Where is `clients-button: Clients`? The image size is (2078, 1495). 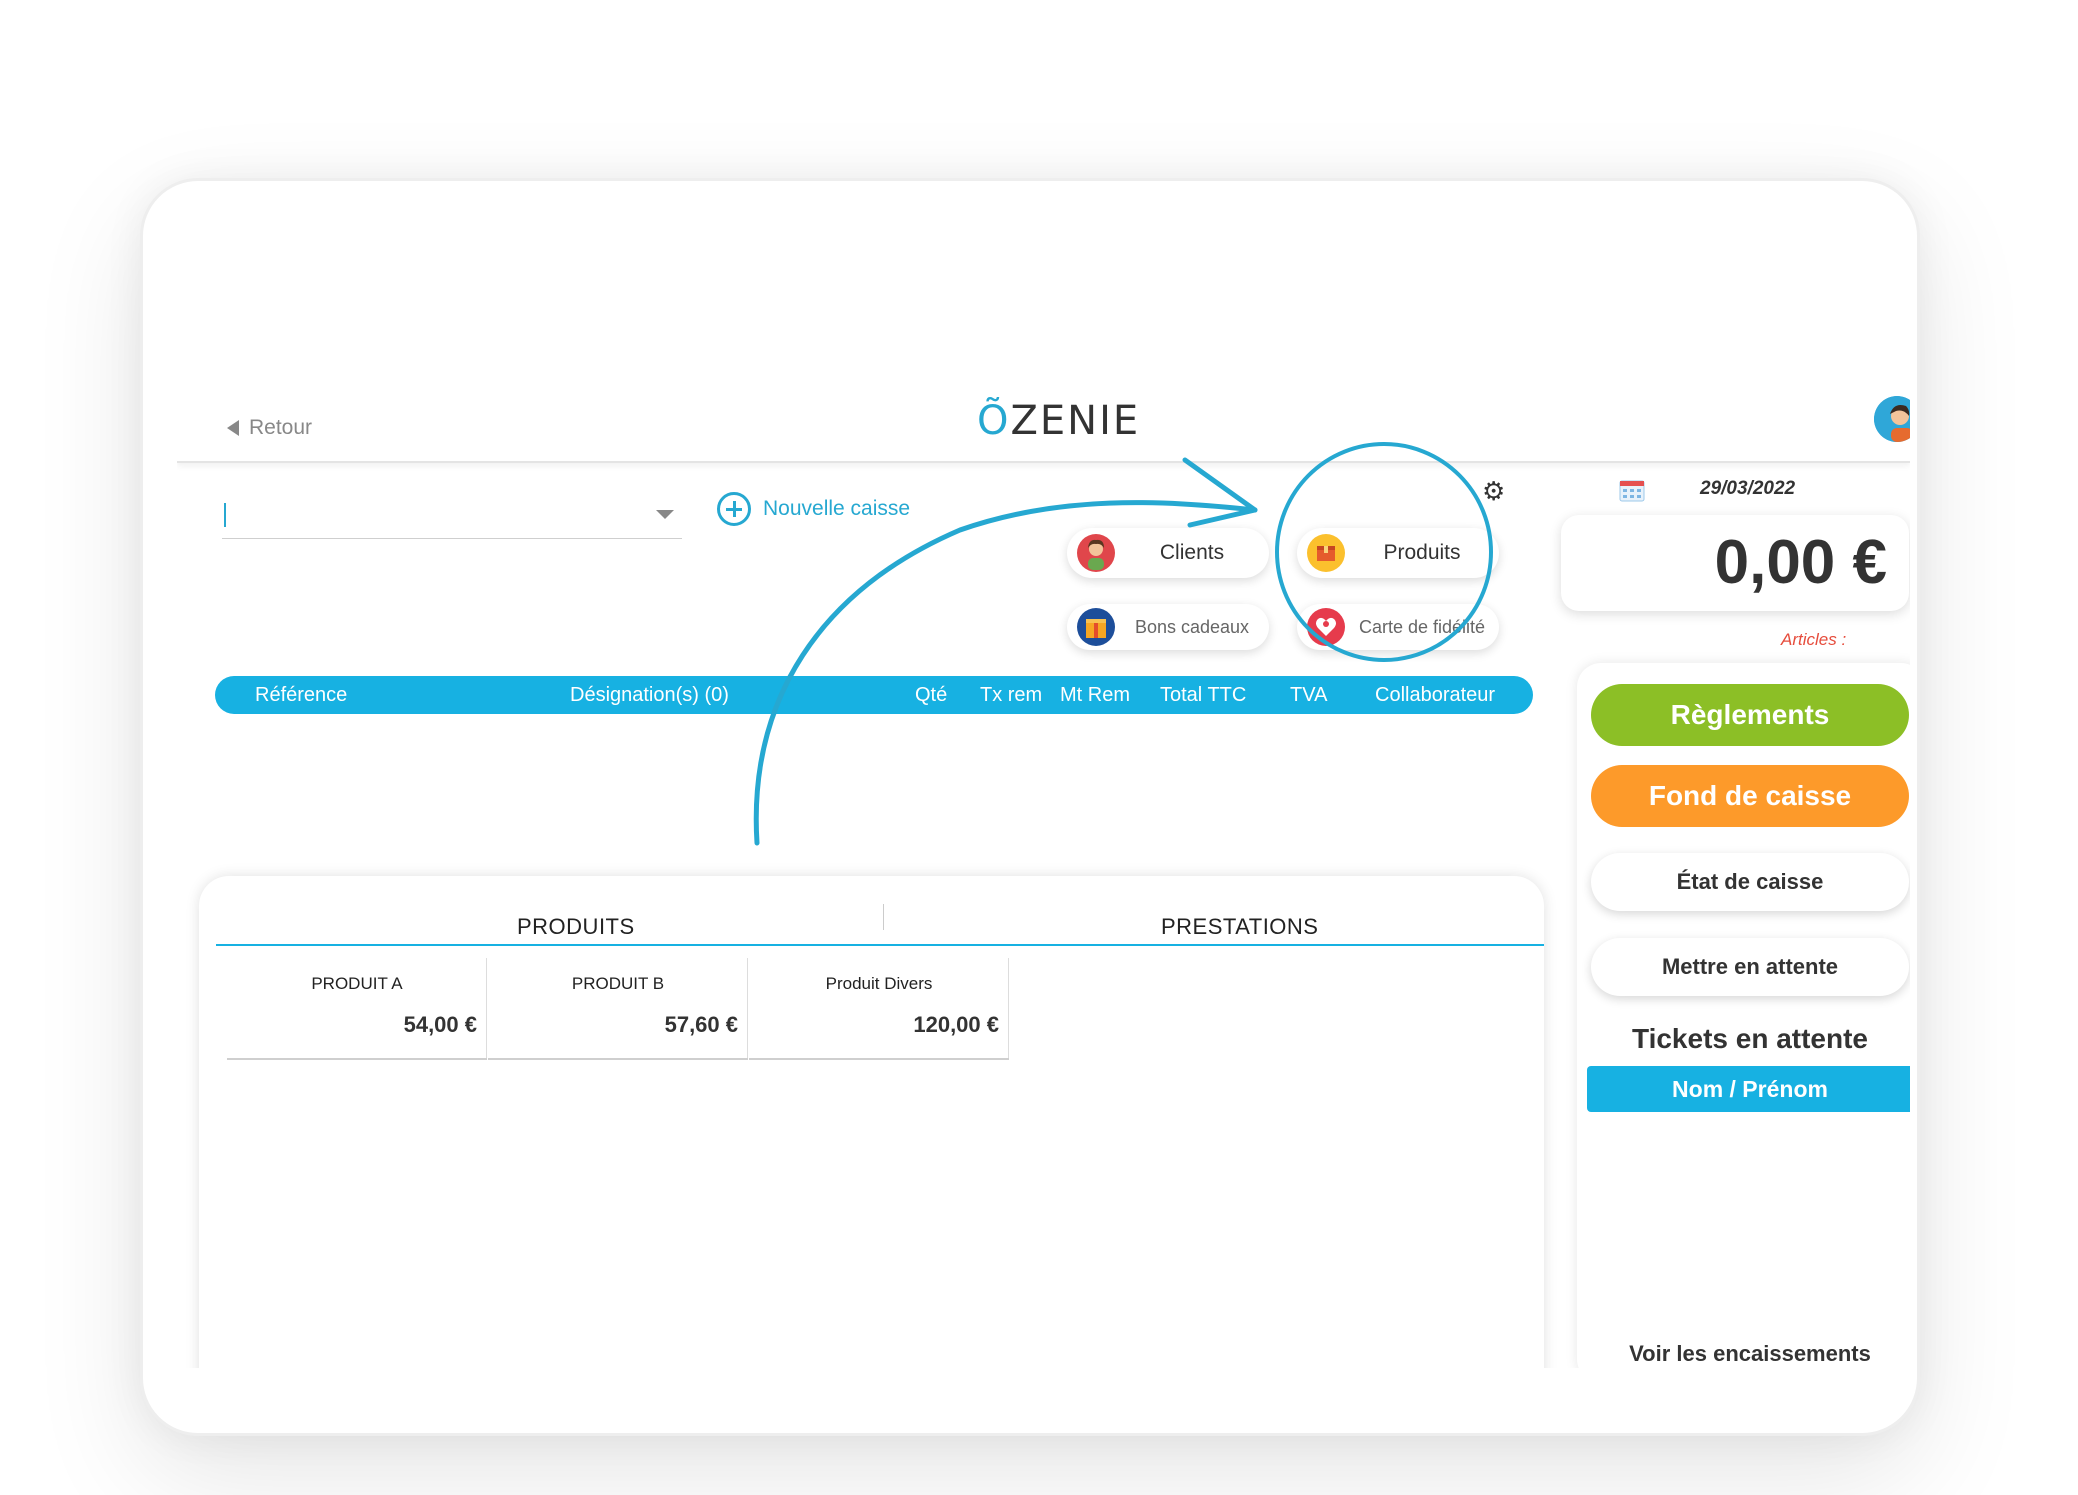 clients-button: Clients is located at coordinates (1168, 553).